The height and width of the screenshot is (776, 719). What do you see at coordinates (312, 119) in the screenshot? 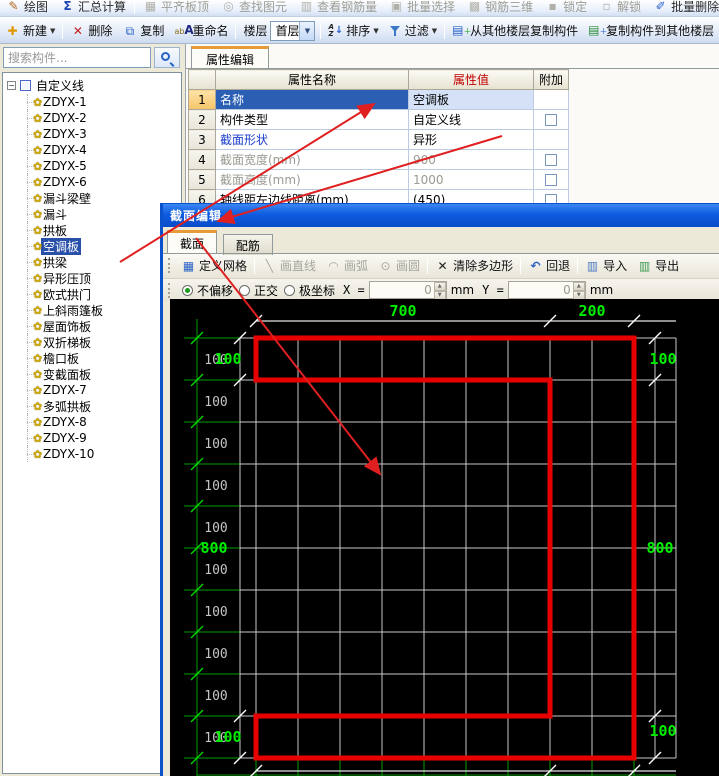
I see `property-name-cell: 构件类型` at bounding box center [312, 119].